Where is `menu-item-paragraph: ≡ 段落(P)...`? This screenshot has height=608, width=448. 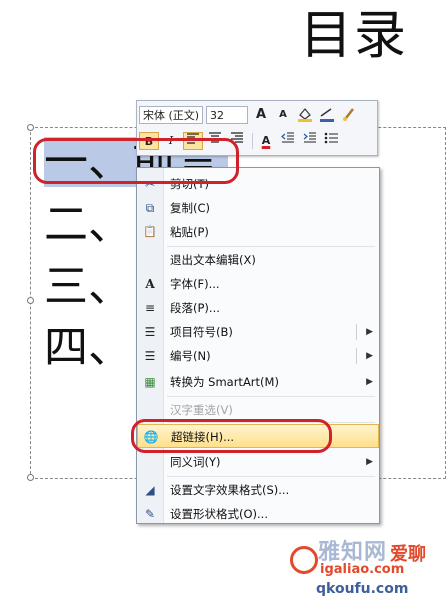
menu-item-paragraph: ≡ 段落(P)... is located at coordinates (258, 308).